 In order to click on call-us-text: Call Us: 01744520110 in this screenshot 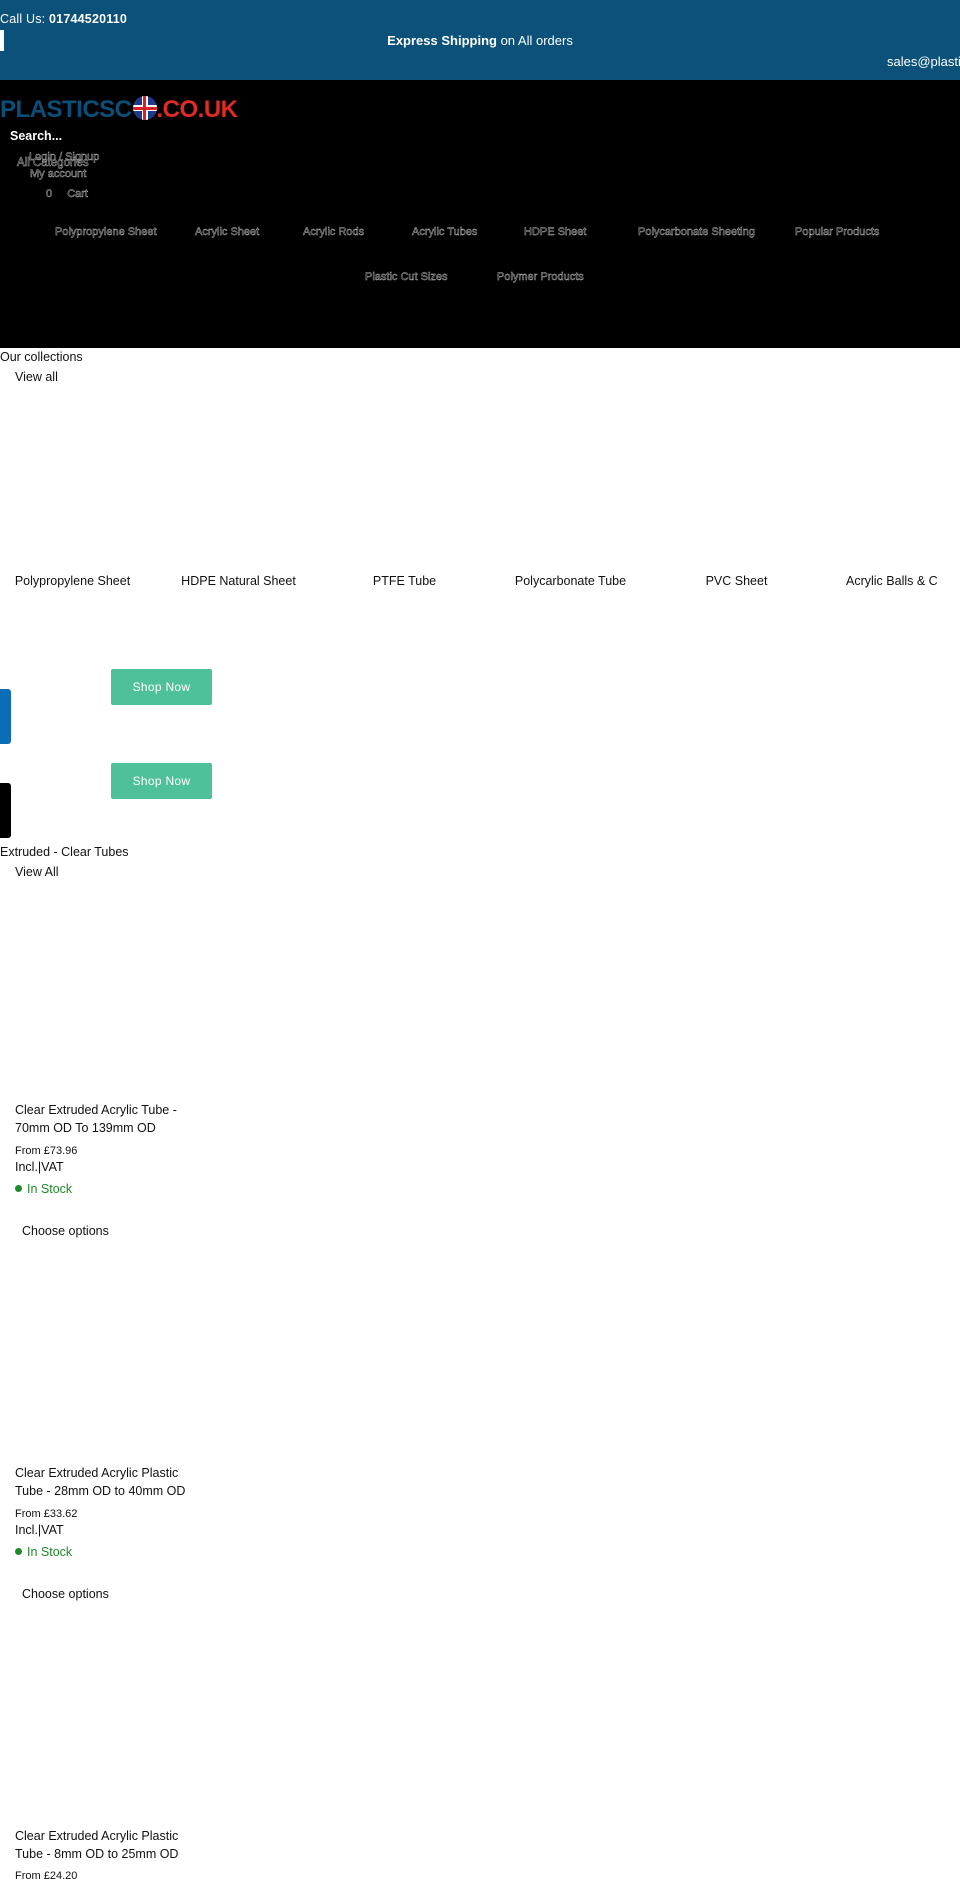, I will do `click(63, 19)`.